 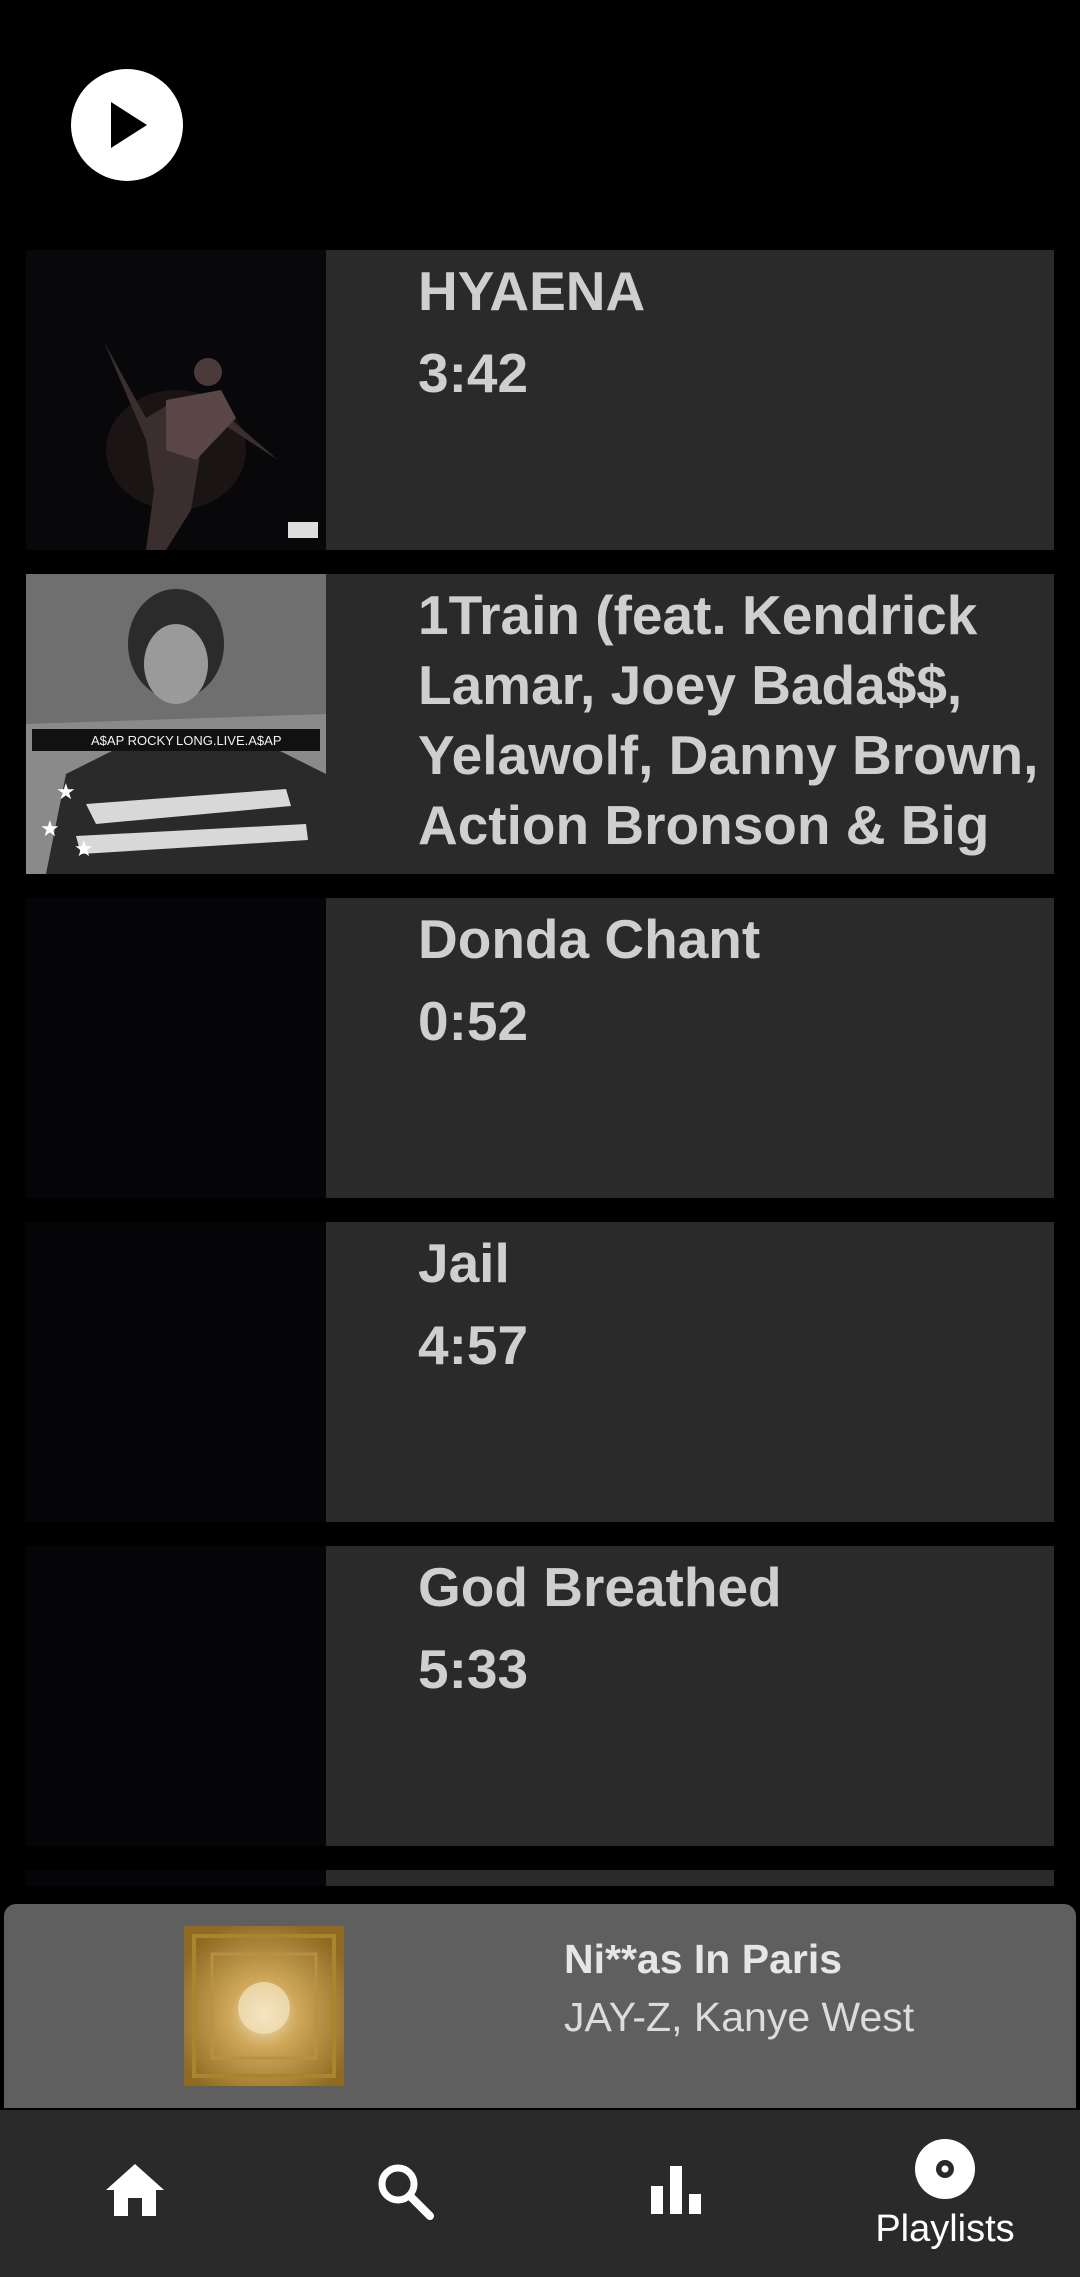 I want to click on track-row-partial, so click(x=540, y=1878).